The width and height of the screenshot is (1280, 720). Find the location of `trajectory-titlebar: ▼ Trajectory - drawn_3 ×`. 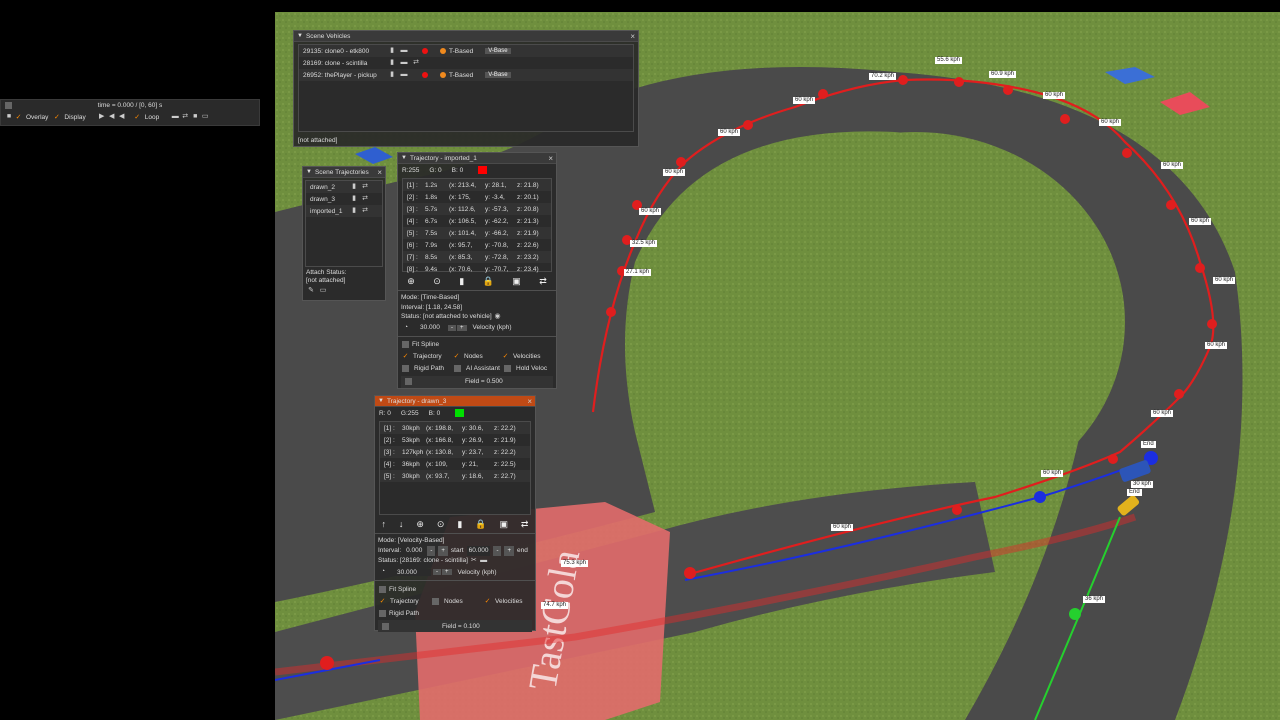

trajectory-titlebar: ▼ Trajectory - drawn_3 × is located at coordinates (455, 401).